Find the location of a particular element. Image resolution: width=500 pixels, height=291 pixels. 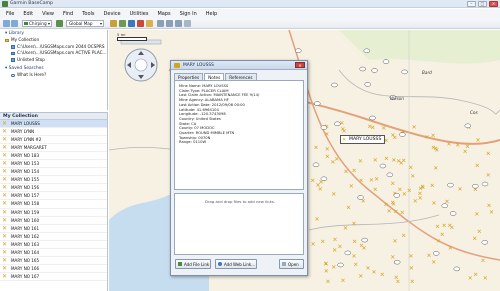

tab-references: References is located at coordinates (241, 76).